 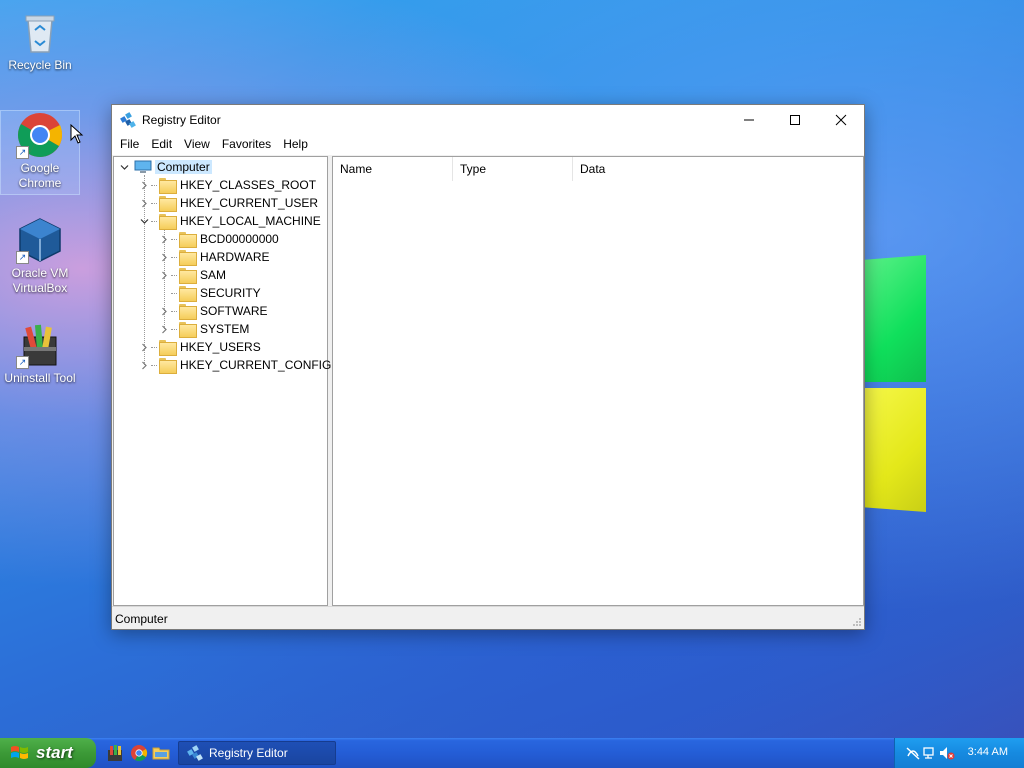 I want to click on tree-label: HKEY_CLASSES_ROOT, so click(x=248, y=185).